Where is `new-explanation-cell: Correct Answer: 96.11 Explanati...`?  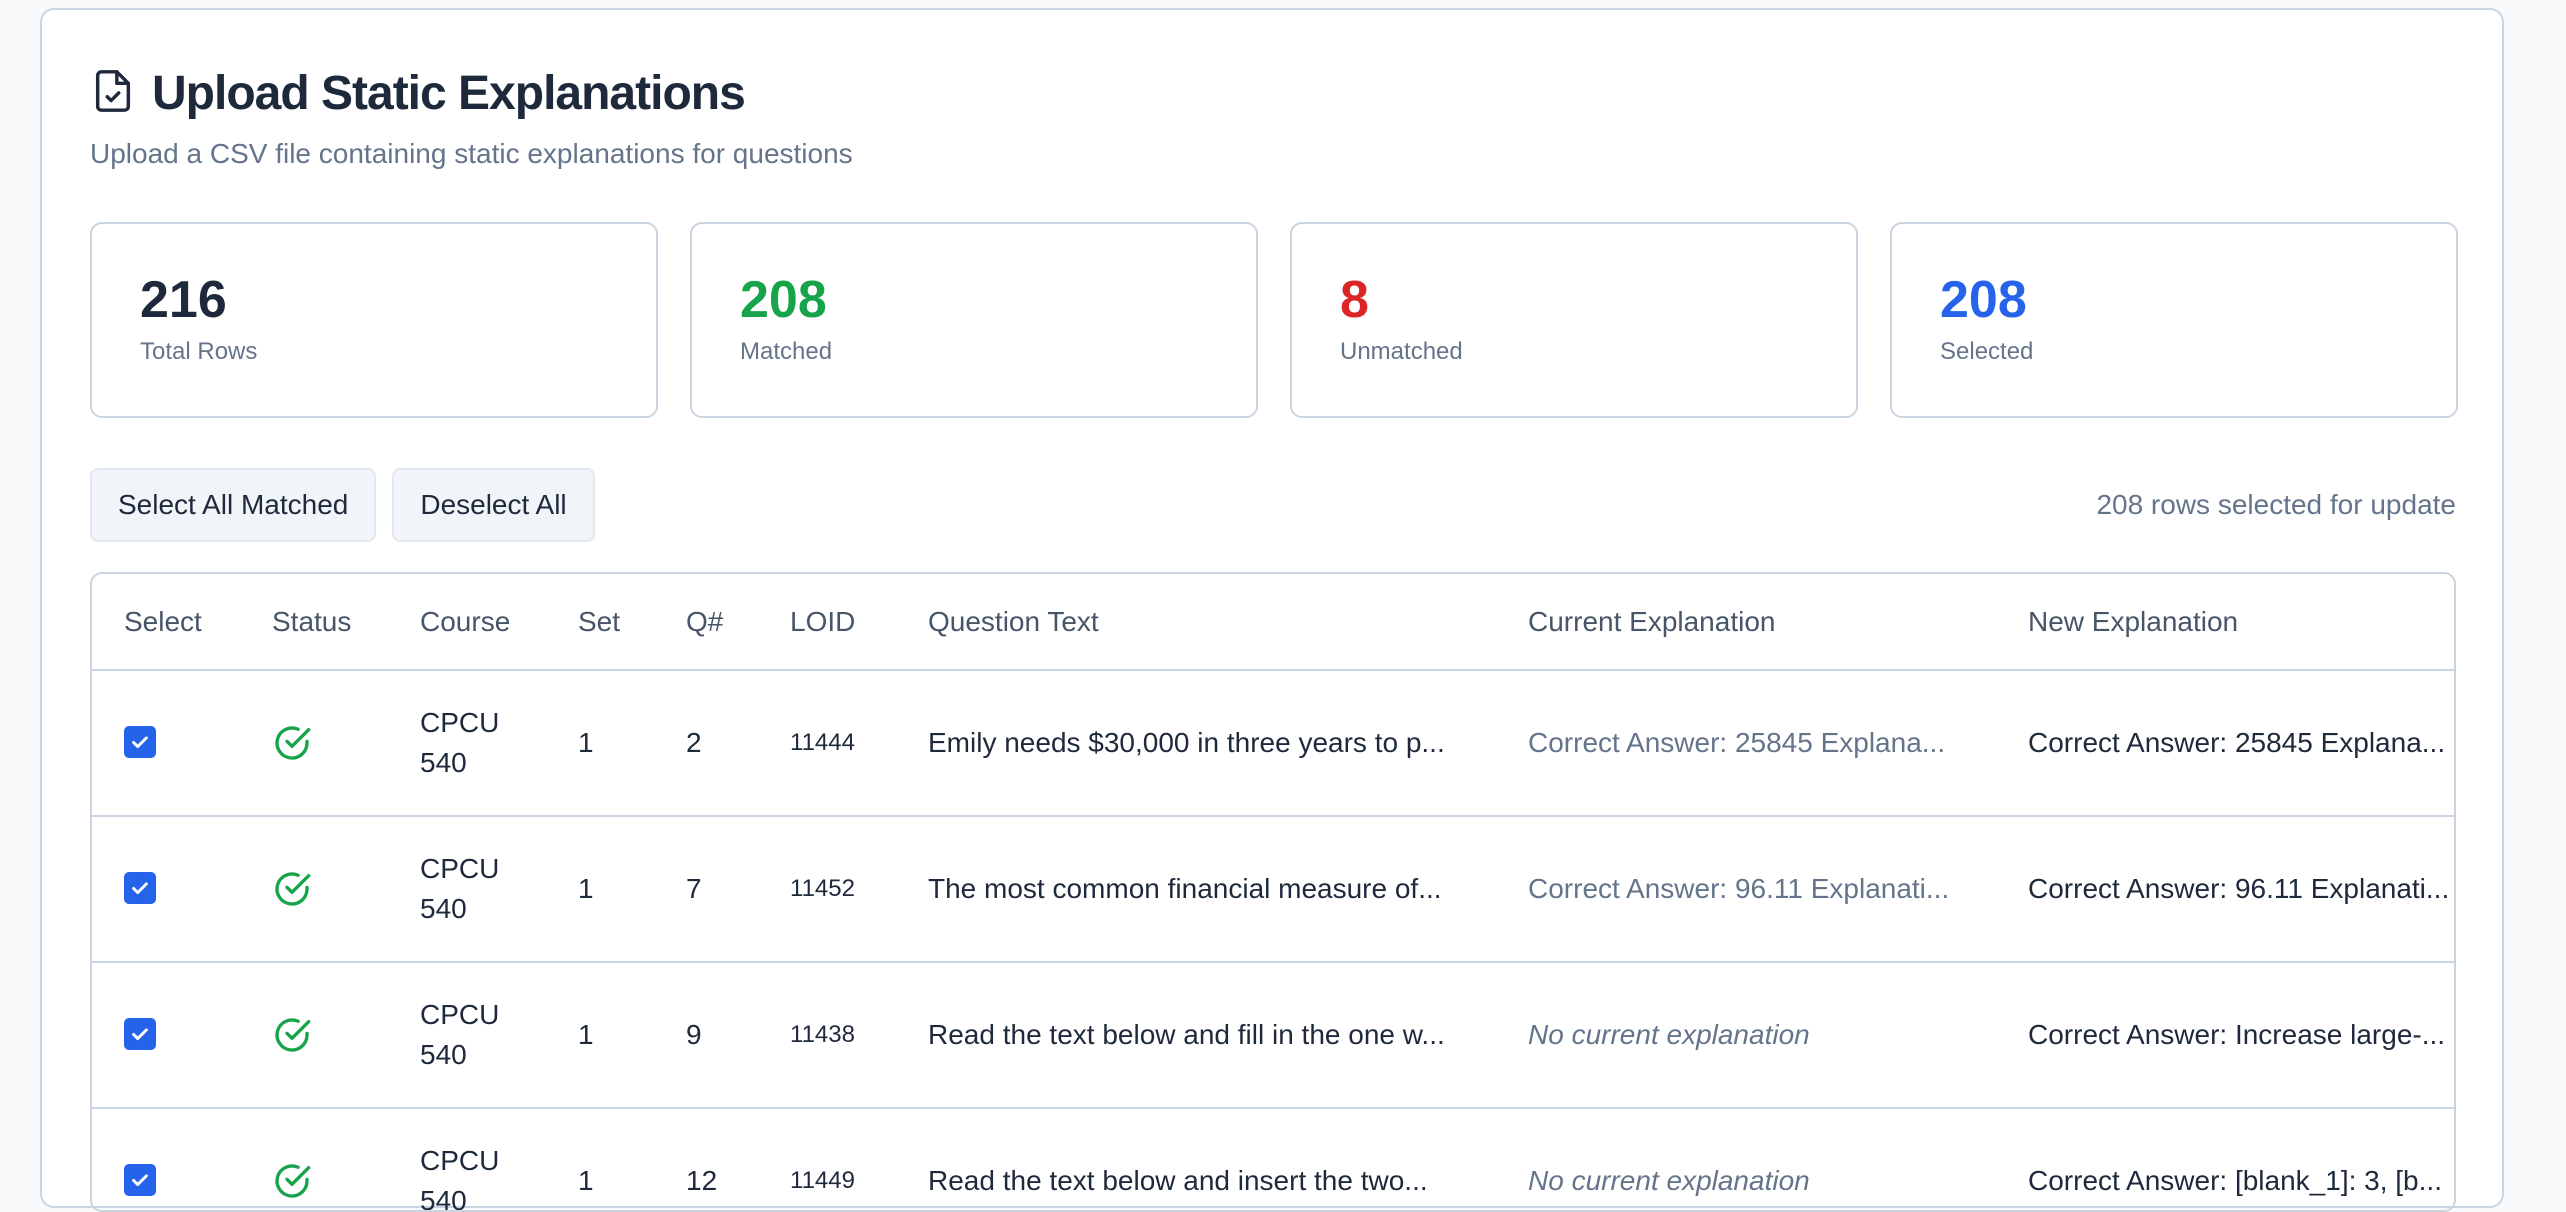 new-explanation-cell: Correct Answer: 96.11 Explanati... is located at coordinates (2225, 889).